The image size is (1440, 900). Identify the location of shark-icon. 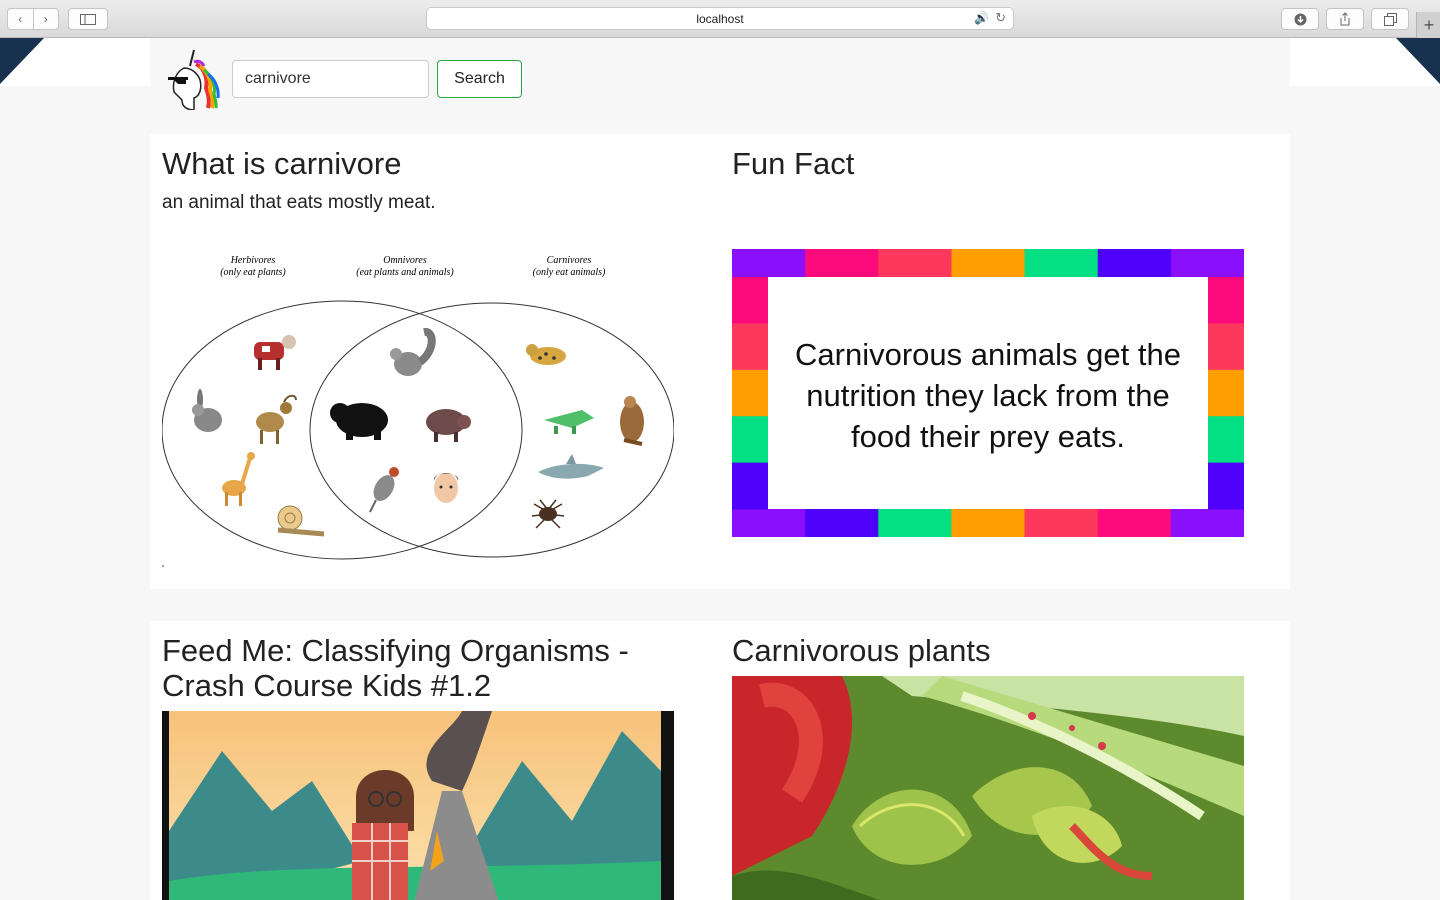
(571, 466).